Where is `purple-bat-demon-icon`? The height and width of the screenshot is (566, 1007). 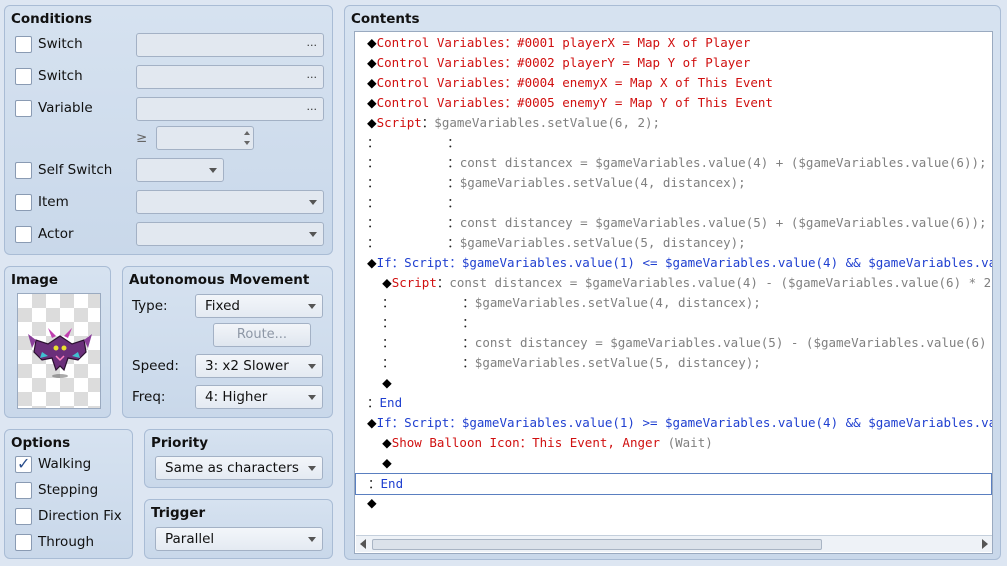
purple-bat-demon-icon is located at coordinates (60, 353).